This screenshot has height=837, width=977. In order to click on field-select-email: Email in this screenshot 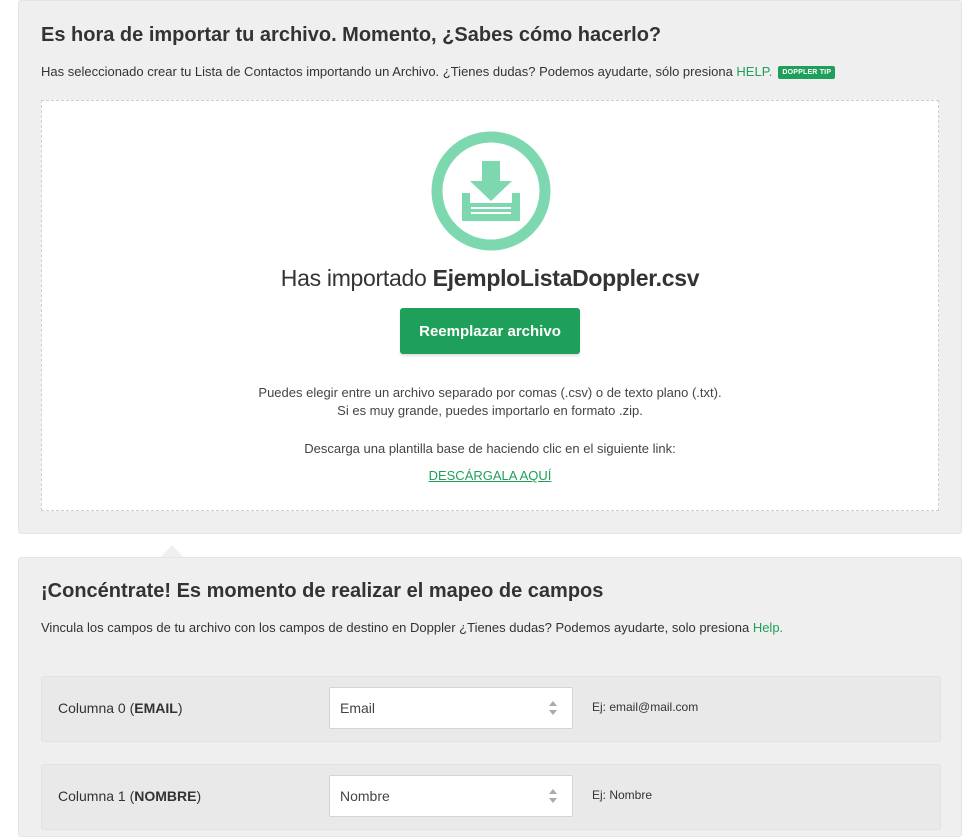, I will do `click(451, 708)`.